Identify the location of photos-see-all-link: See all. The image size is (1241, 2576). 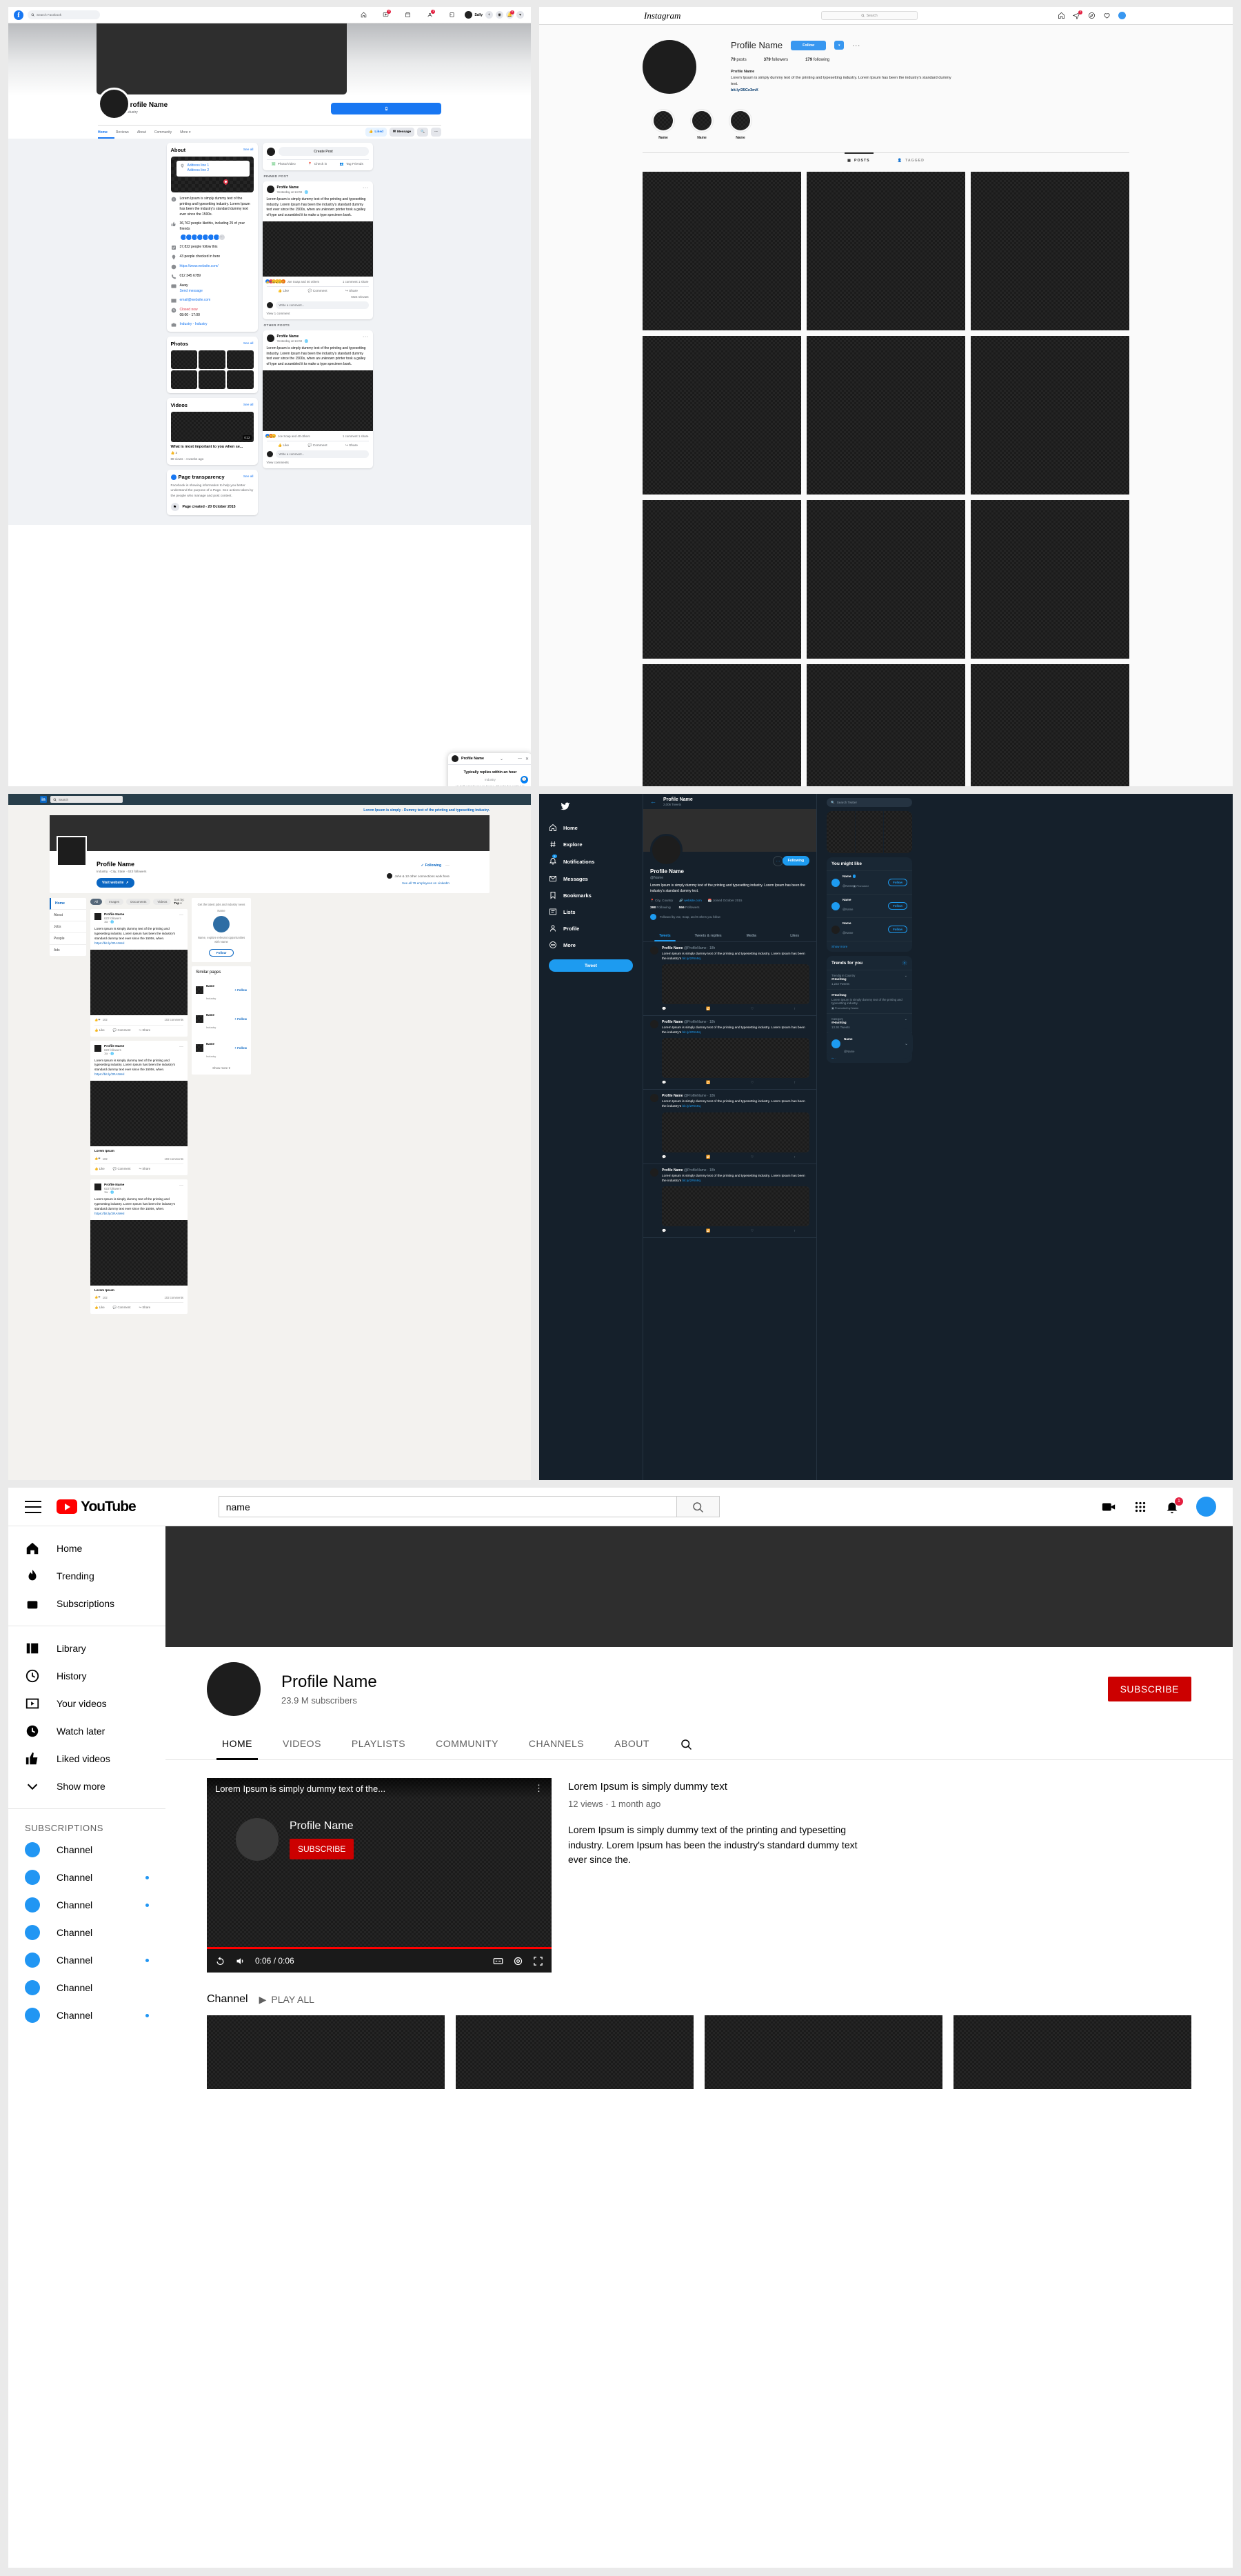
(248, 344).